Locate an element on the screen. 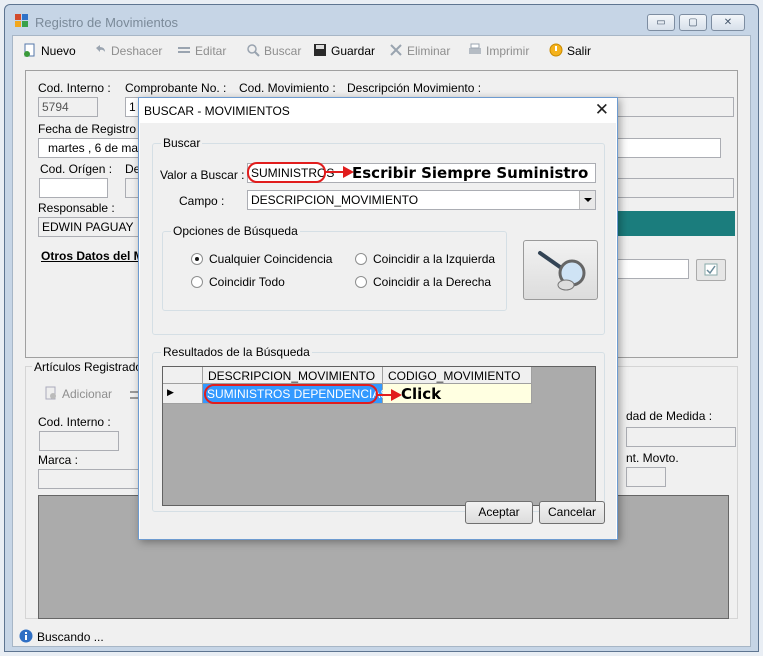 The image size is (763, 656). col-header-codigo: CODIGO_MOVIMIENTO is located at coordinates (457, 375).